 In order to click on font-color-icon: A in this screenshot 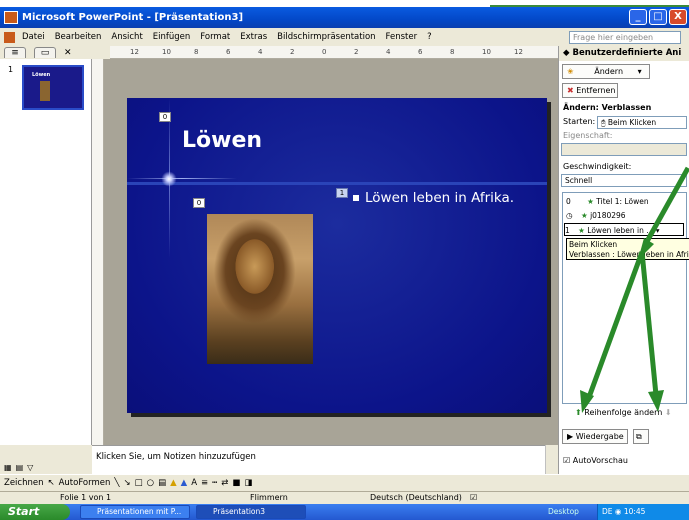, I will do `click(194, 483)`.